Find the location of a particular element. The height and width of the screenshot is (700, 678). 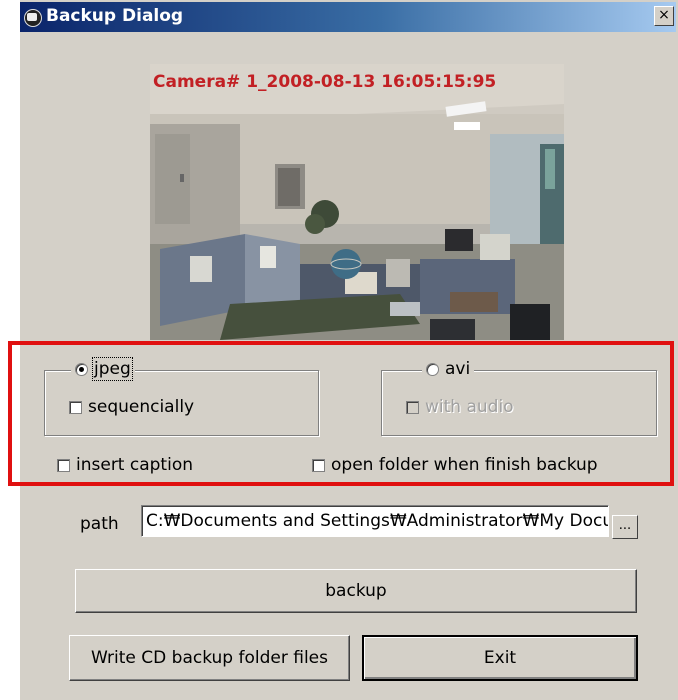

sequencially-label: sequencially is located at coordinates (141, 407).